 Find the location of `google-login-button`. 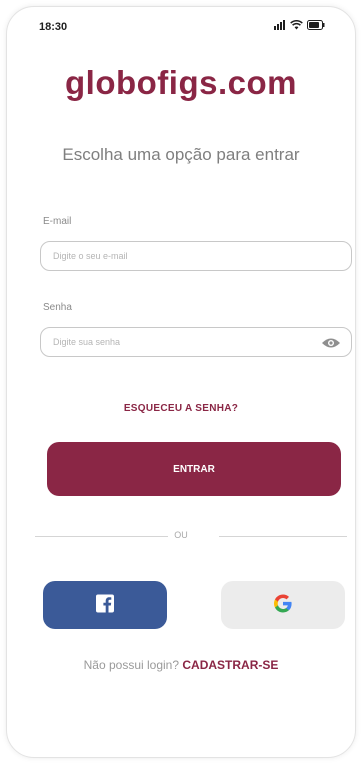

google-login-button is located at coordinates (283, 605).